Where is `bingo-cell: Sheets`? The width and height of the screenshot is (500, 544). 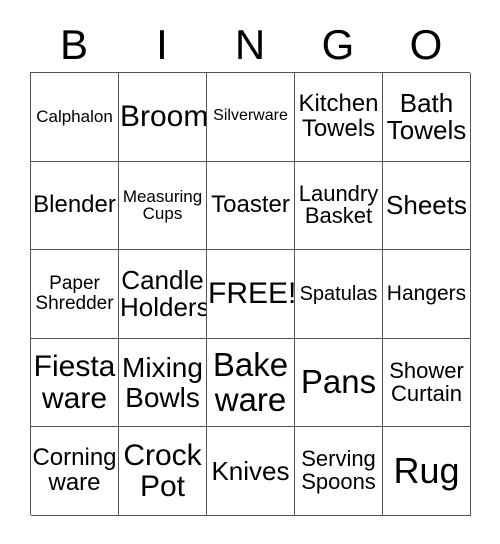
bingo-cell: Sheets is located at coordinates (427, 206).